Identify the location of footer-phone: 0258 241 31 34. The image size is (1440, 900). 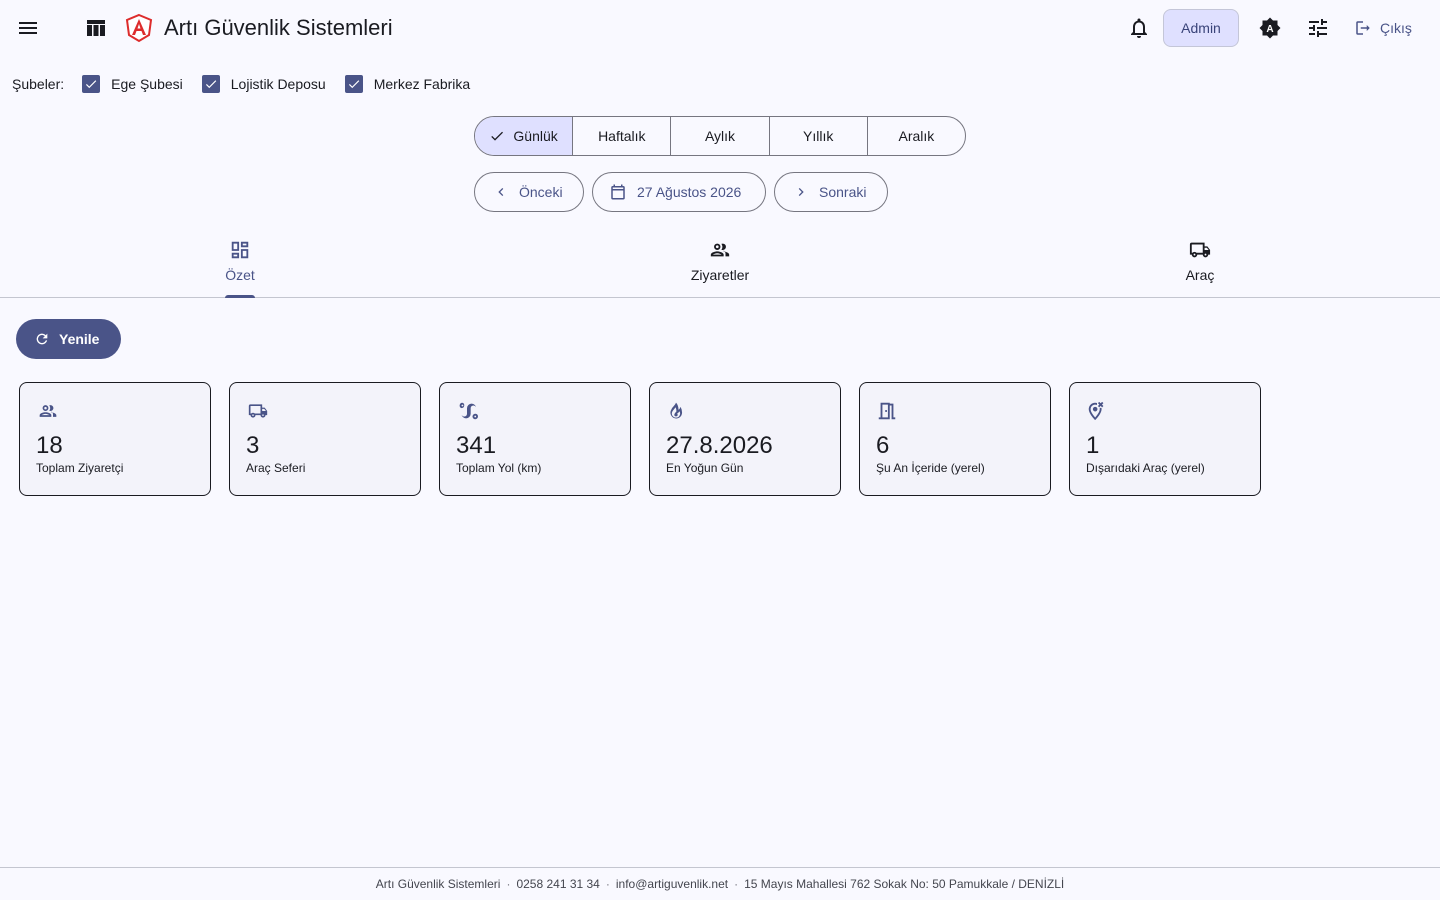
(558, 884).